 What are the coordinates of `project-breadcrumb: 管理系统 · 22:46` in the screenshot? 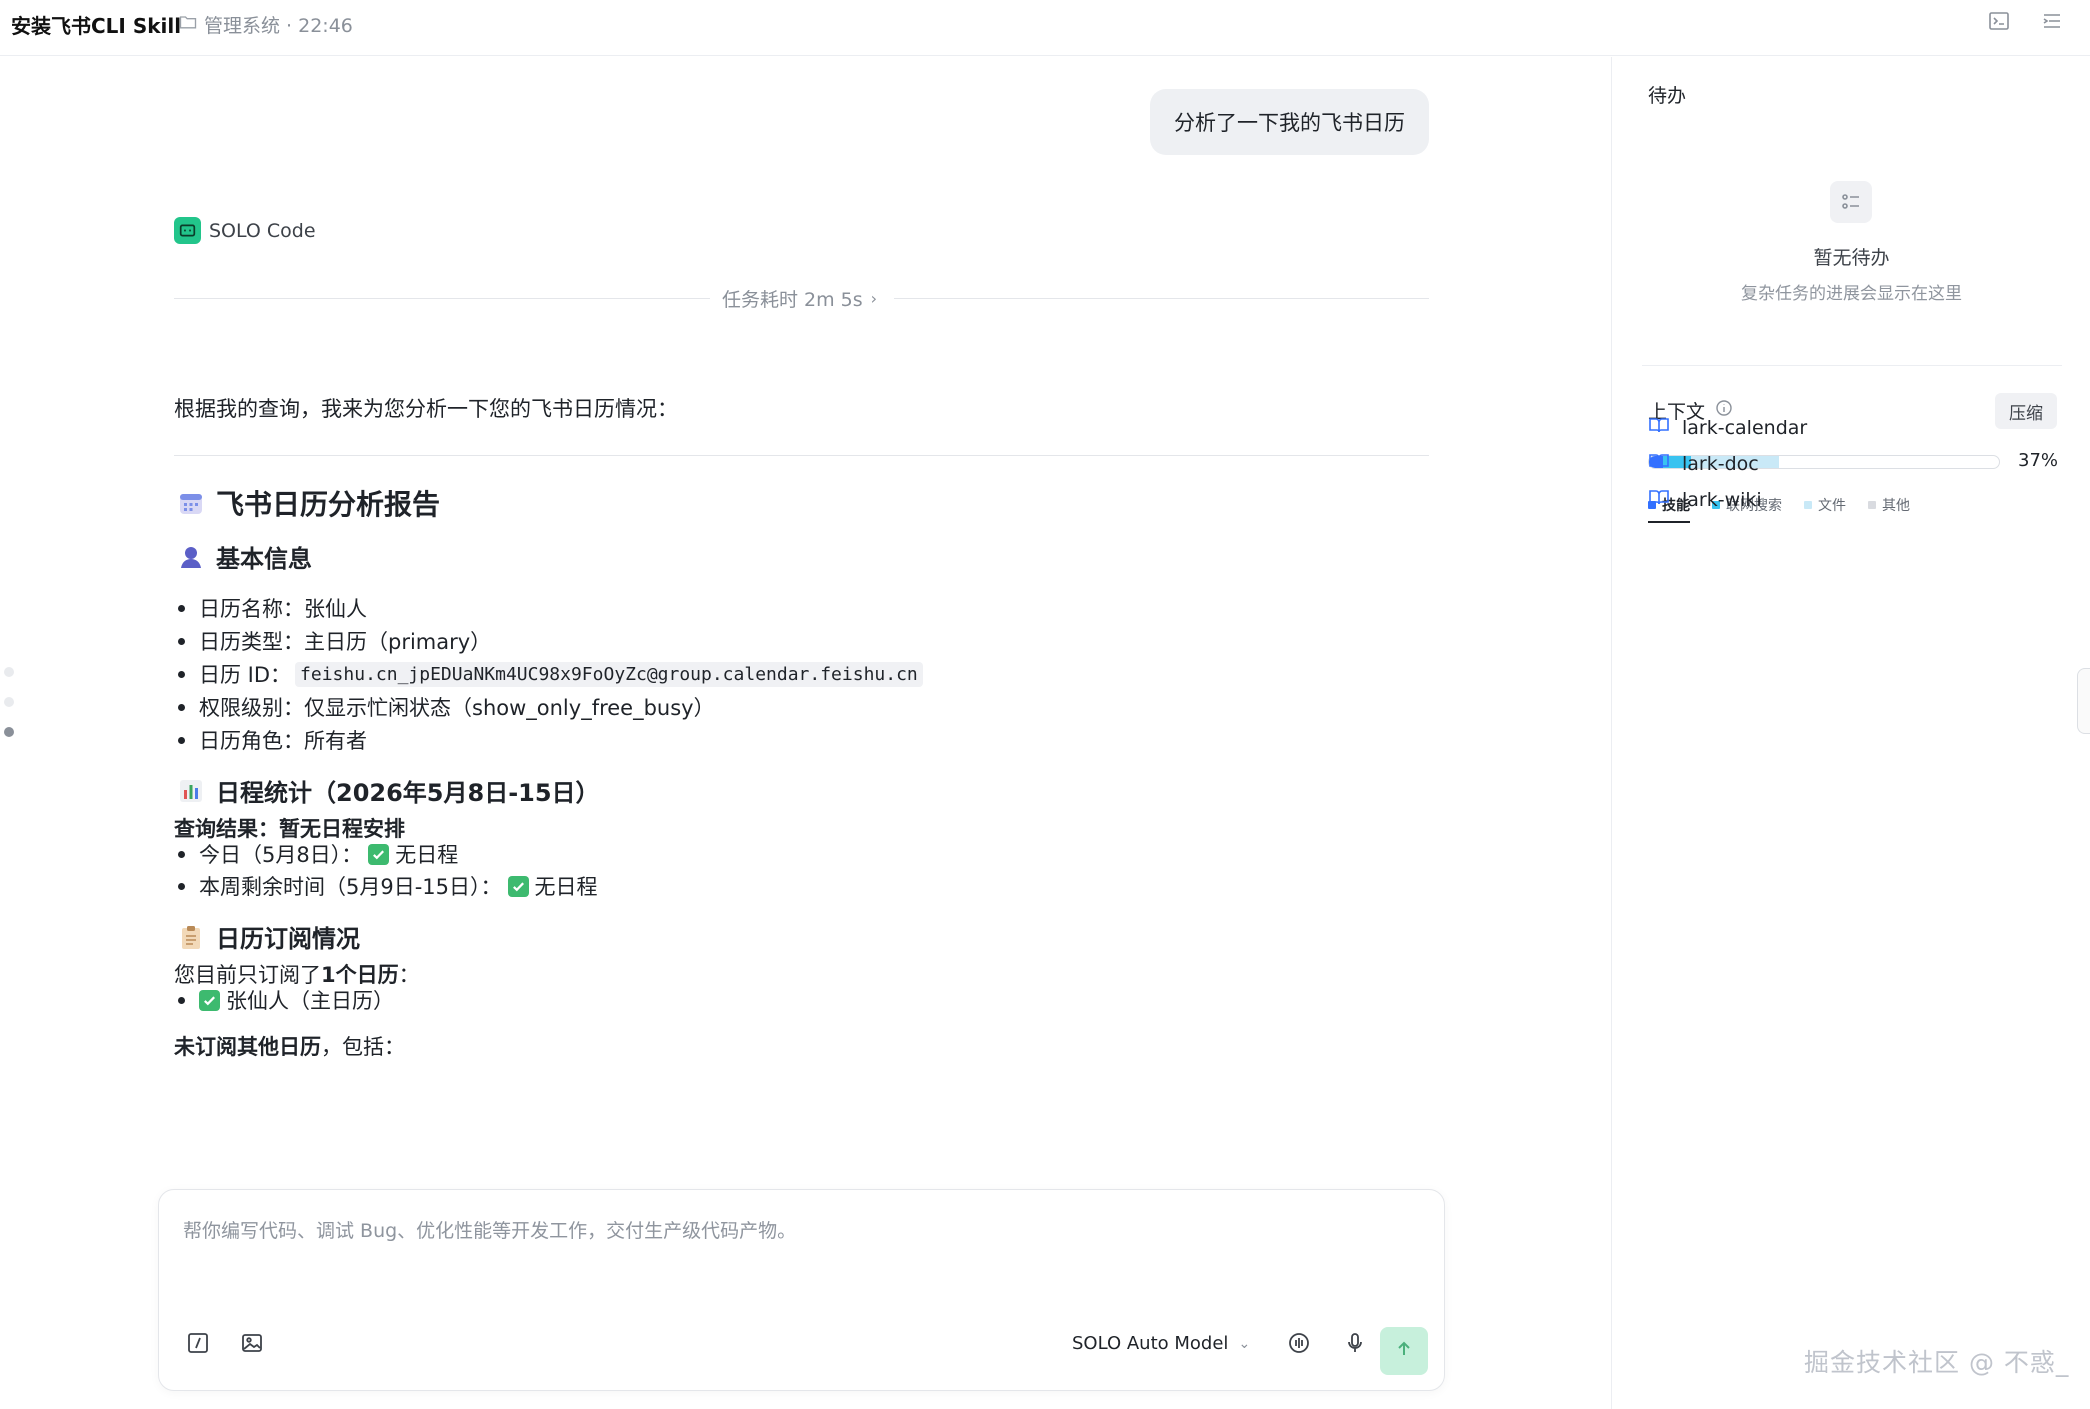 It's located at (265, 24).